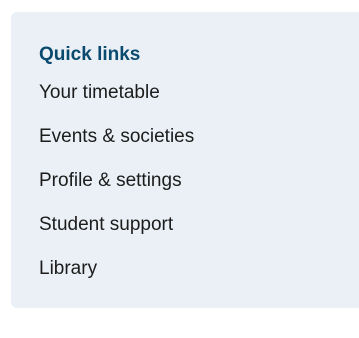 This screenshot has height=338, width=359. Describe the element at coordinates (68, 269) in the screenshot. I see `link-library: Library` at that location.